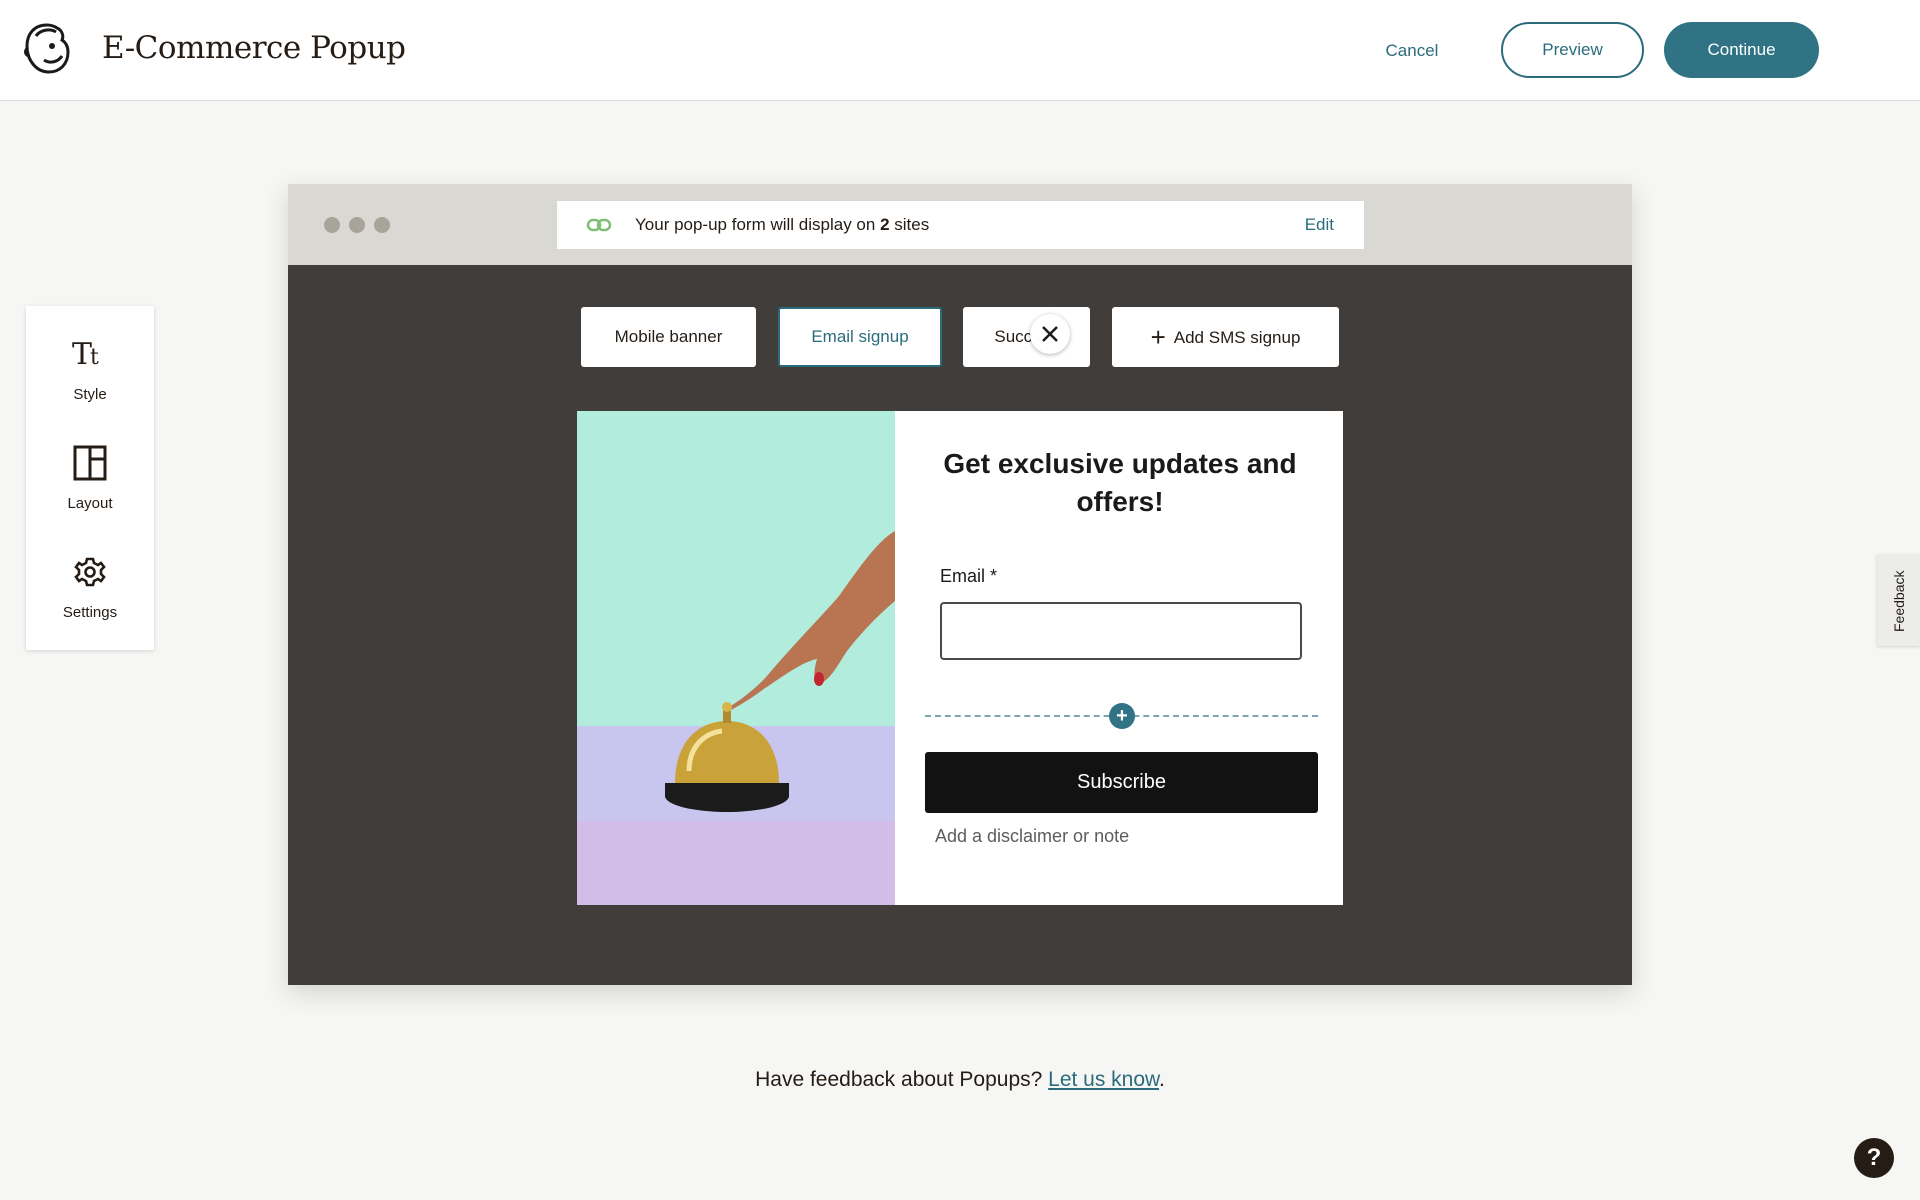 The height and width of the screenshot is (1200, 1920). What do you see at coordinates (94, 357) in the screenshot?
I see `svg-text: t` at bounding box center [94, 357].